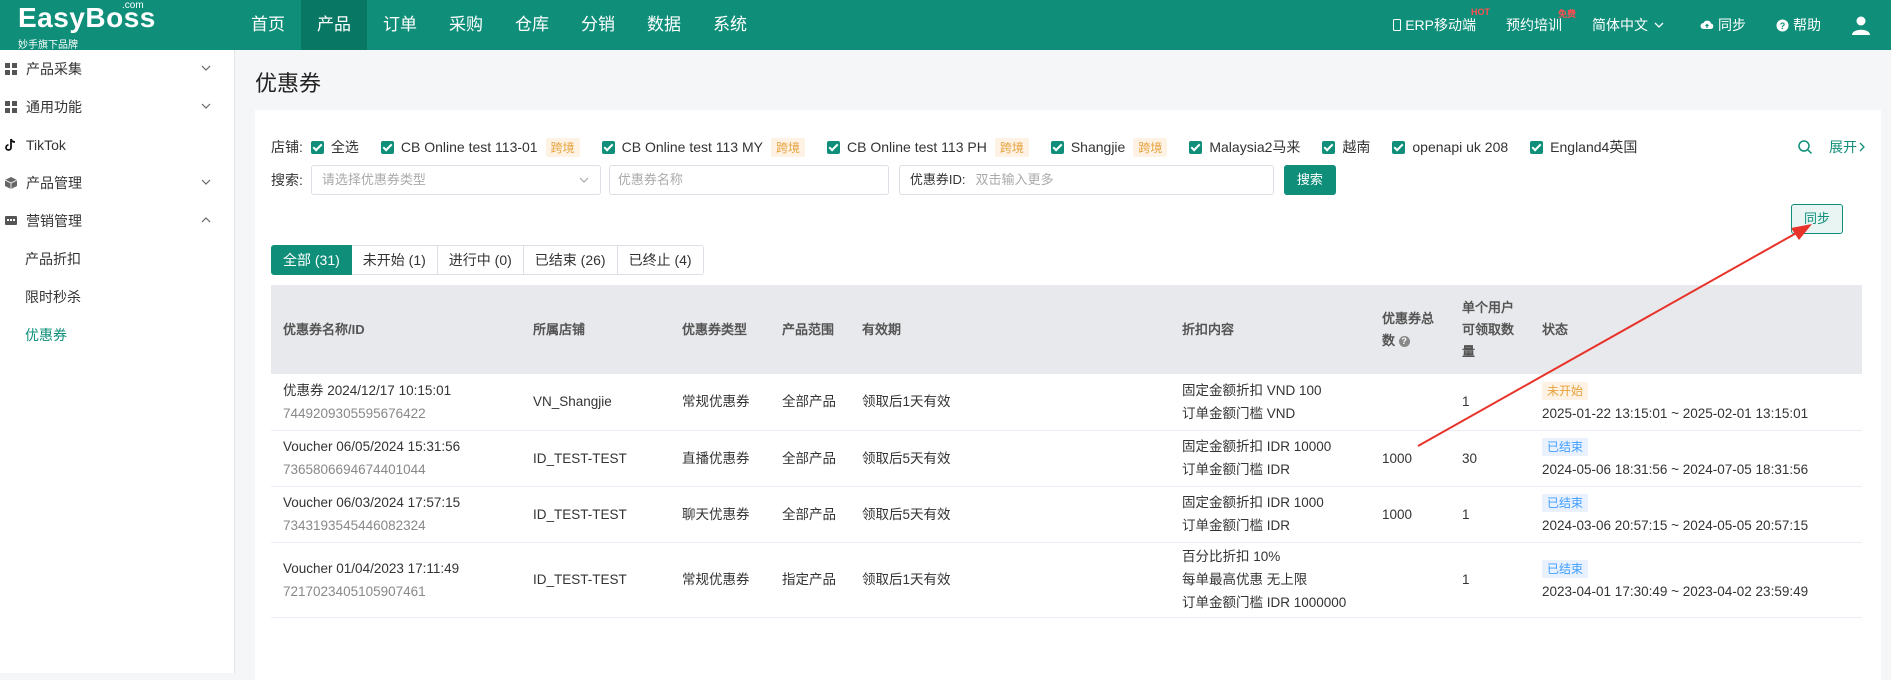 This screenshot has width=1891, height=680. What do you see at coordinates (660, 260) in the screenshot?
I see `tab-4: 已终止 (4)` at bounding box center [660, 260].